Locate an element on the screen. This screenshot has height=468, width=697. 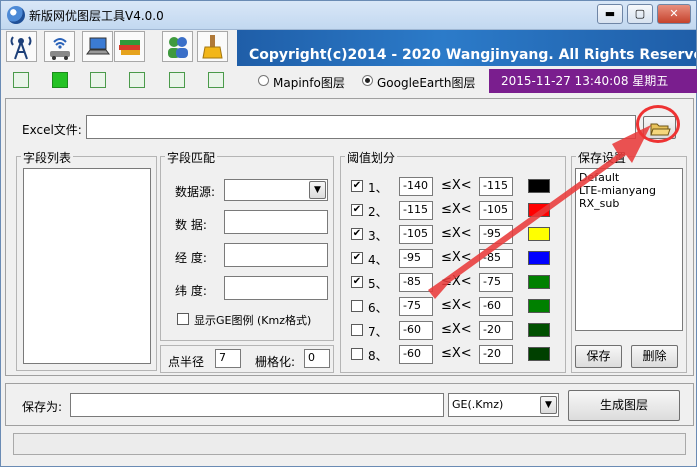
save-setting-item: LTE-mianyang is located at coordinates (630, 190).